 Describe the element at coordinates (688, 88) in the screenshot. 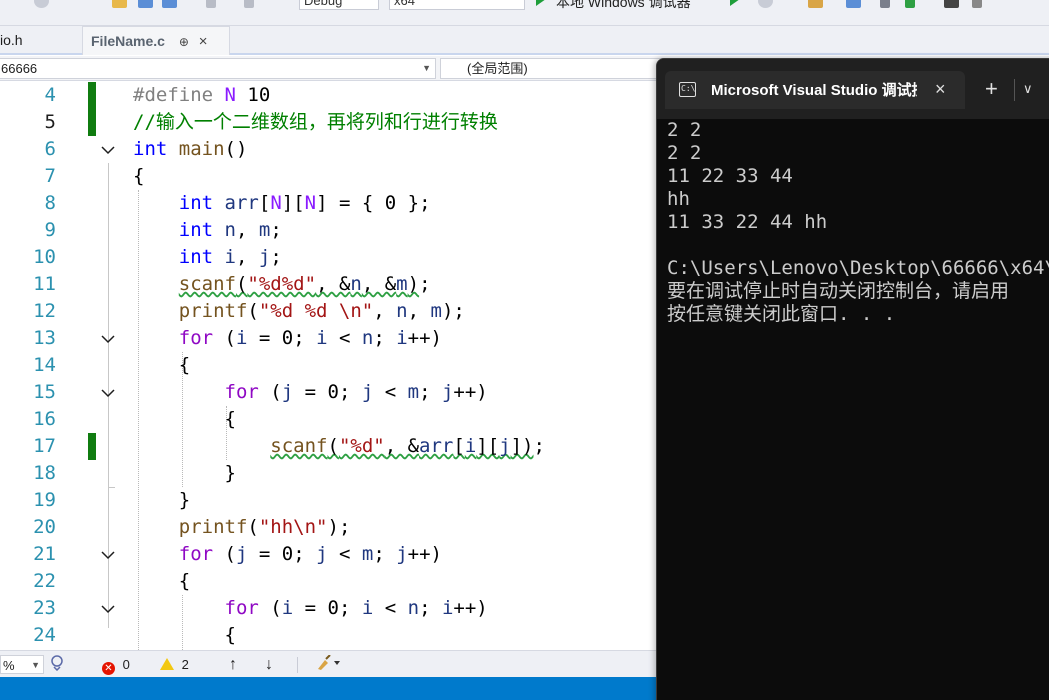

I see `terminal-icon-text: C:\` at that location.